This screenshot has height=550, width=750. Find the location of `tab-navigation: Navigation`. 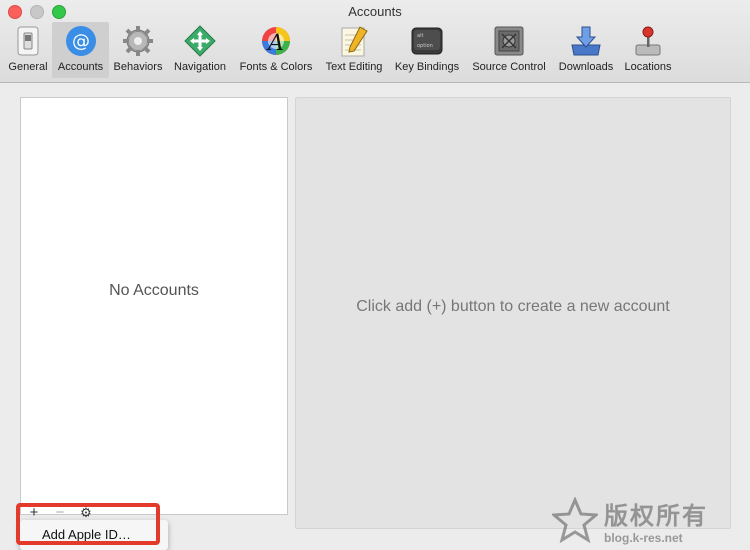

tab-navigation: Navigation is located at coordinates (200, 50).